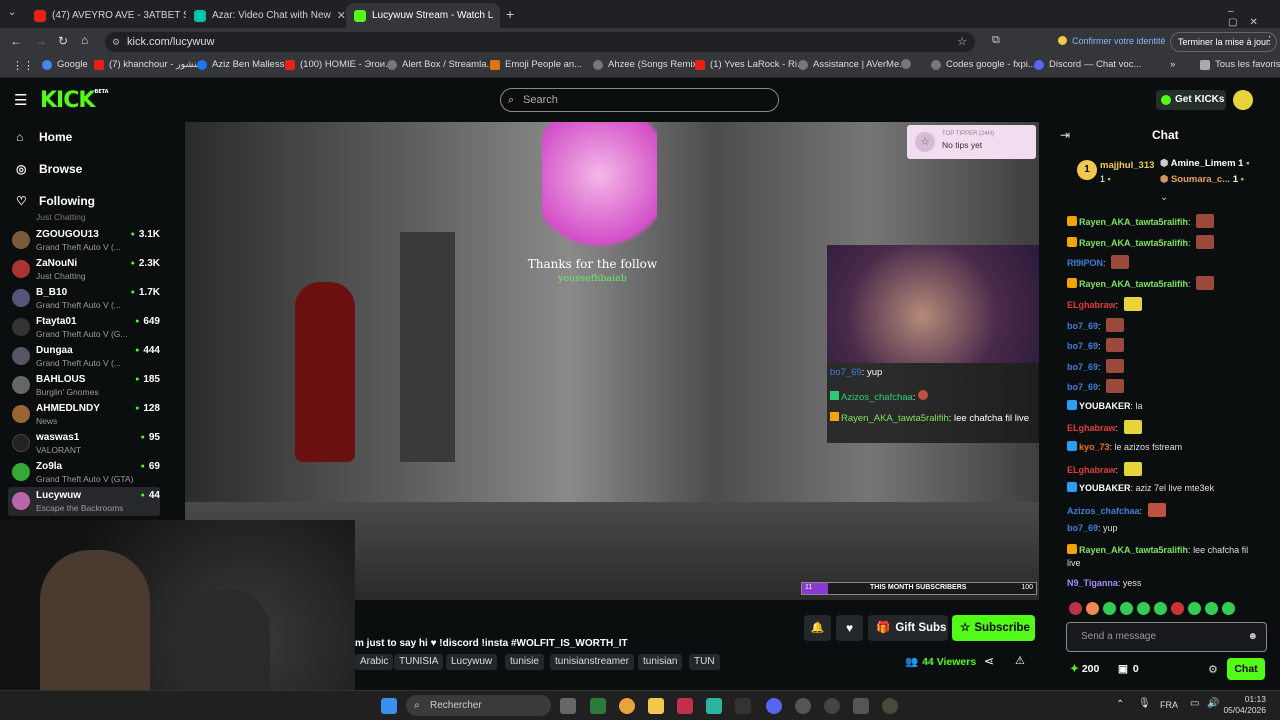 Image resolution: width=1280 pixels, height=720 pixels. What do you see at coordinates (374, 662) in the screenshot?
I see `tag: Arabic` at bounding box center [374, 662].